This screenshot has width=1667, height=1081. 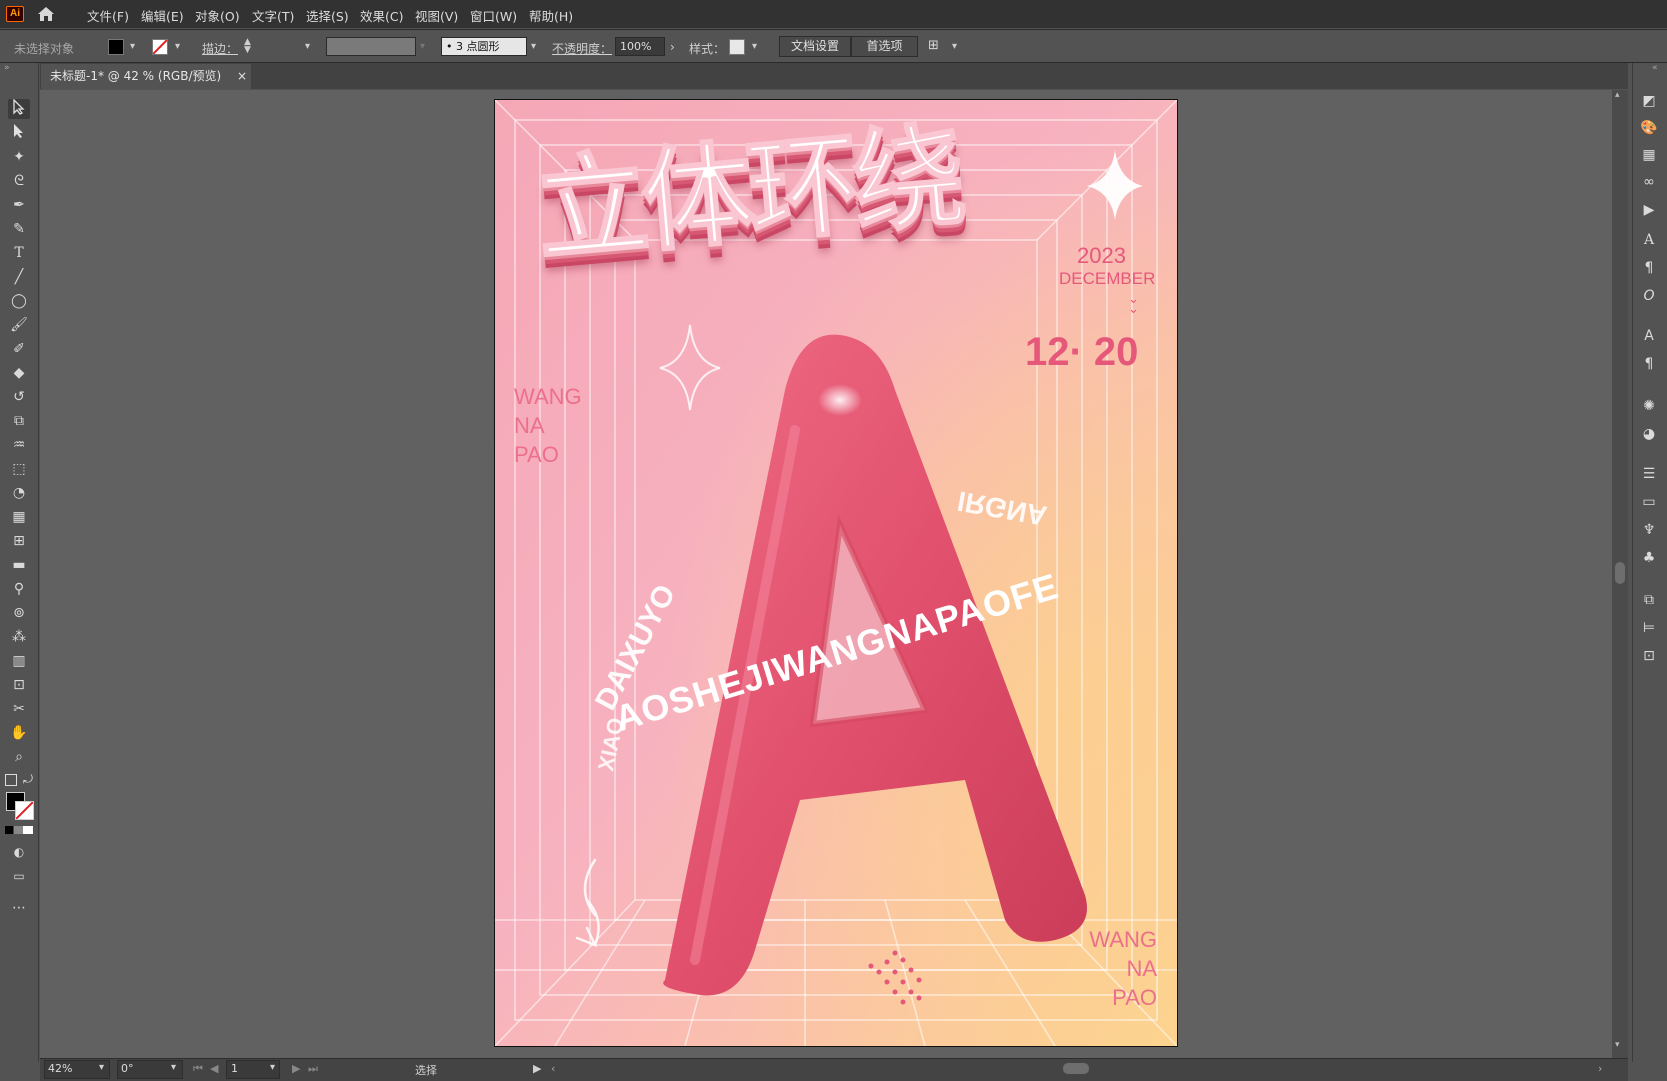 What do you see at coordinates (1649, 406) in the screenshot?
I see `appearance-panel-icon: ✺` at bounding box center [1649, 406].